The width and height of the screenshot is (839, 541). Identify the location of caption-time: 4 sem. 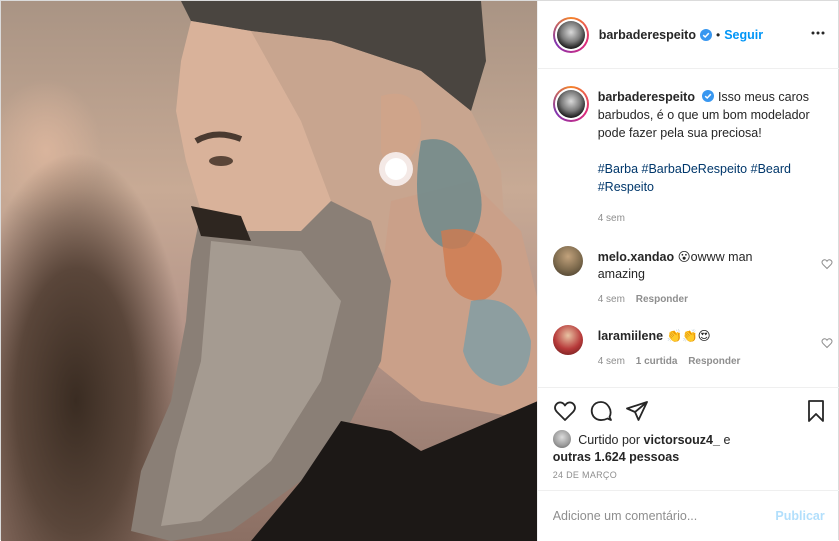
(708, 219).